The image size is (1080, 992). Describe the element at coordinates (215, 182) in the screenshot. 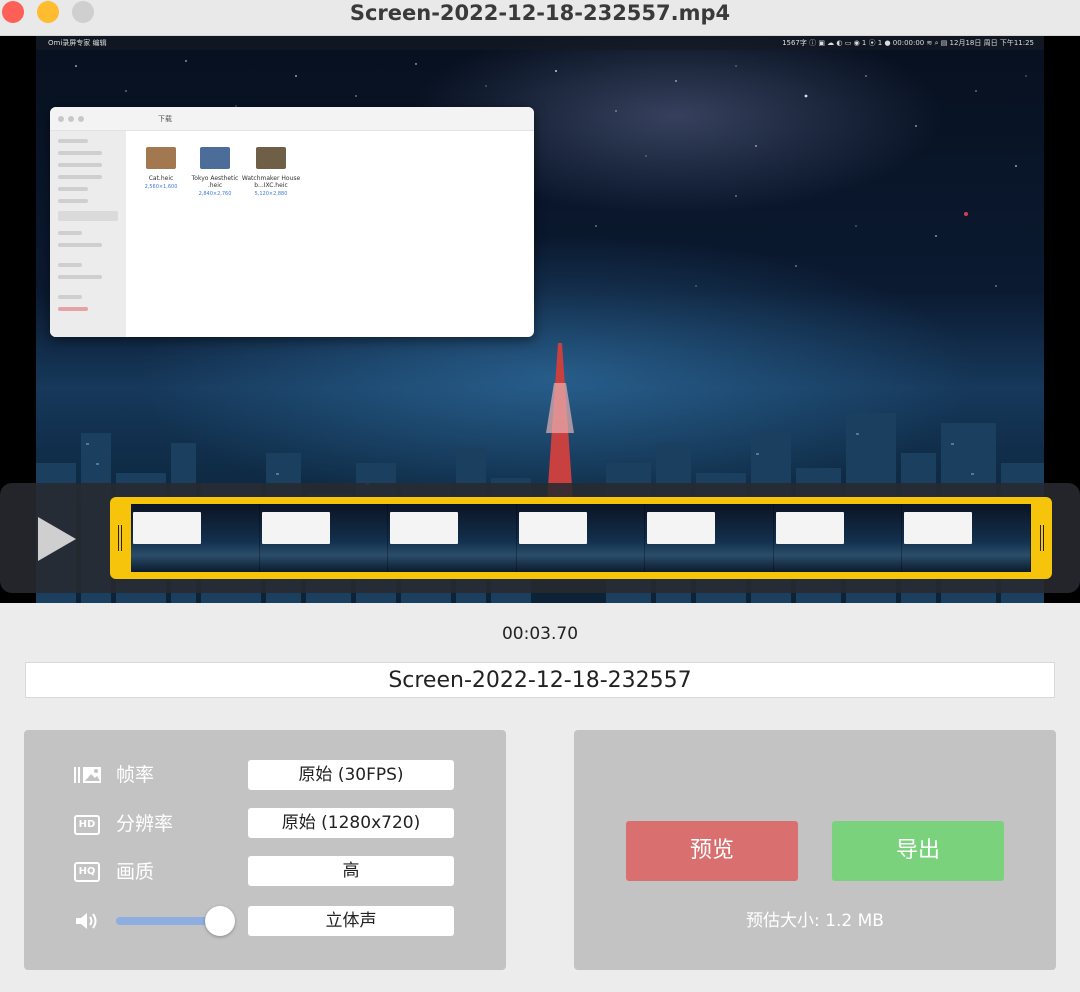

I see `file-name: Tokyo Aesthetic .heic` at that location.